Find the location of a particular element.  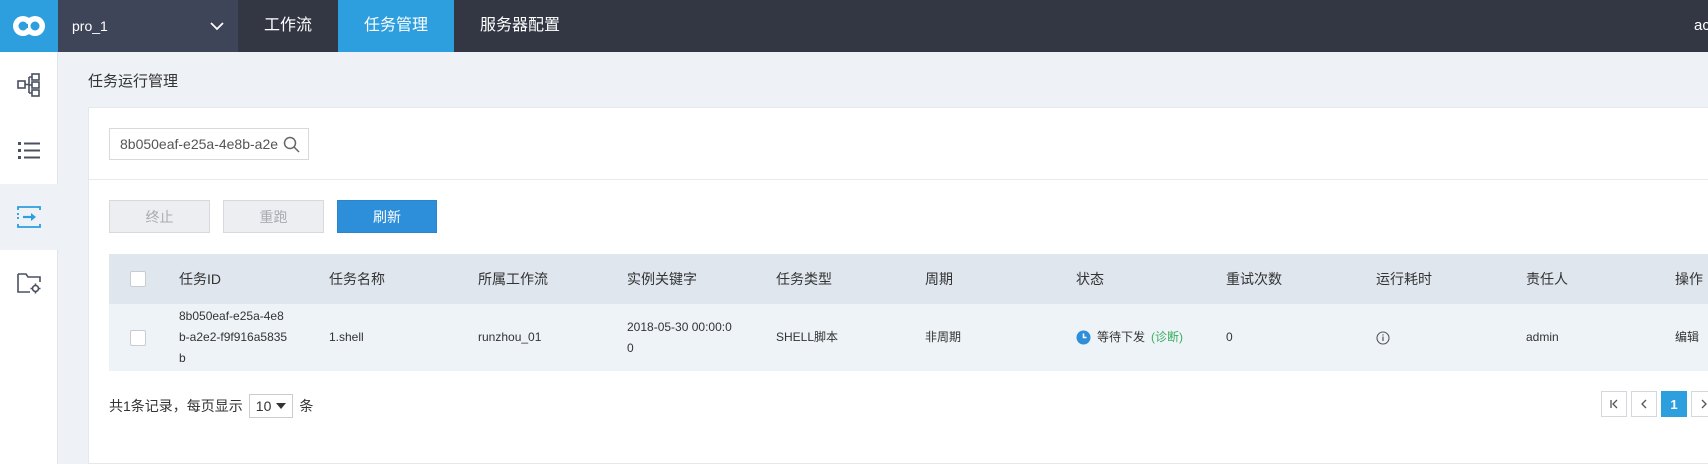

chevron-down-icon is located at coordinates (217, 26).